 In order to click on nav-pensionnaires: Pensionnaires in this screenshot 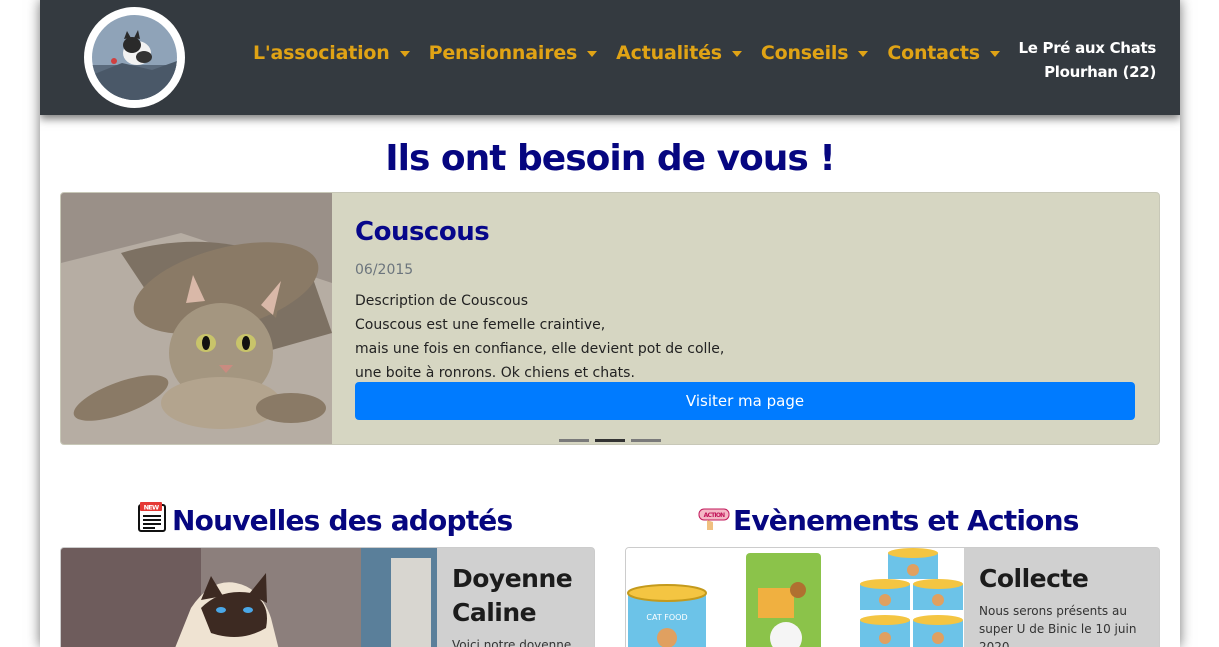, I will do `click(513, 53)`.